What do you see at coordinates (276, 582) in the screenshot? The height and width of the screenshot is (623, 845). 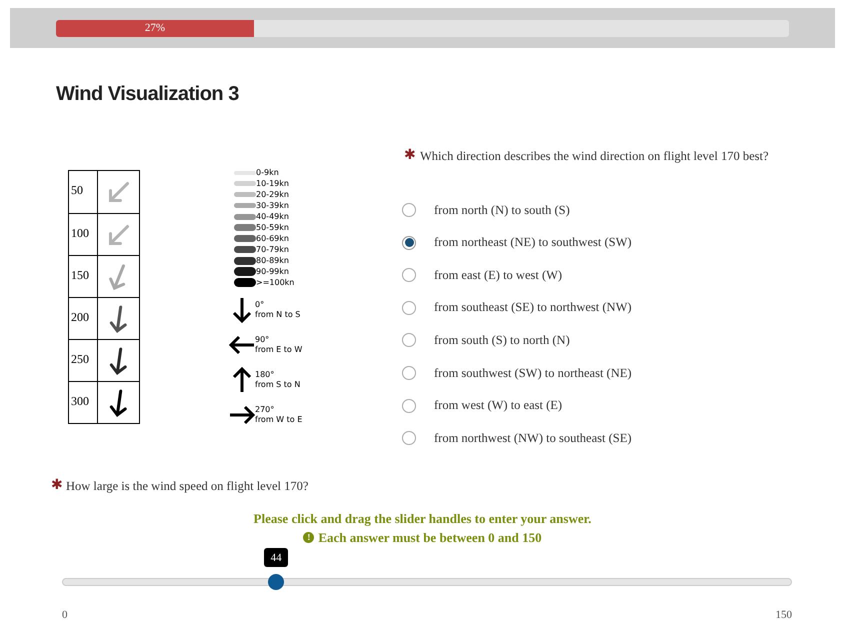 I see `slider-handle` at bounding box center [276, 582].